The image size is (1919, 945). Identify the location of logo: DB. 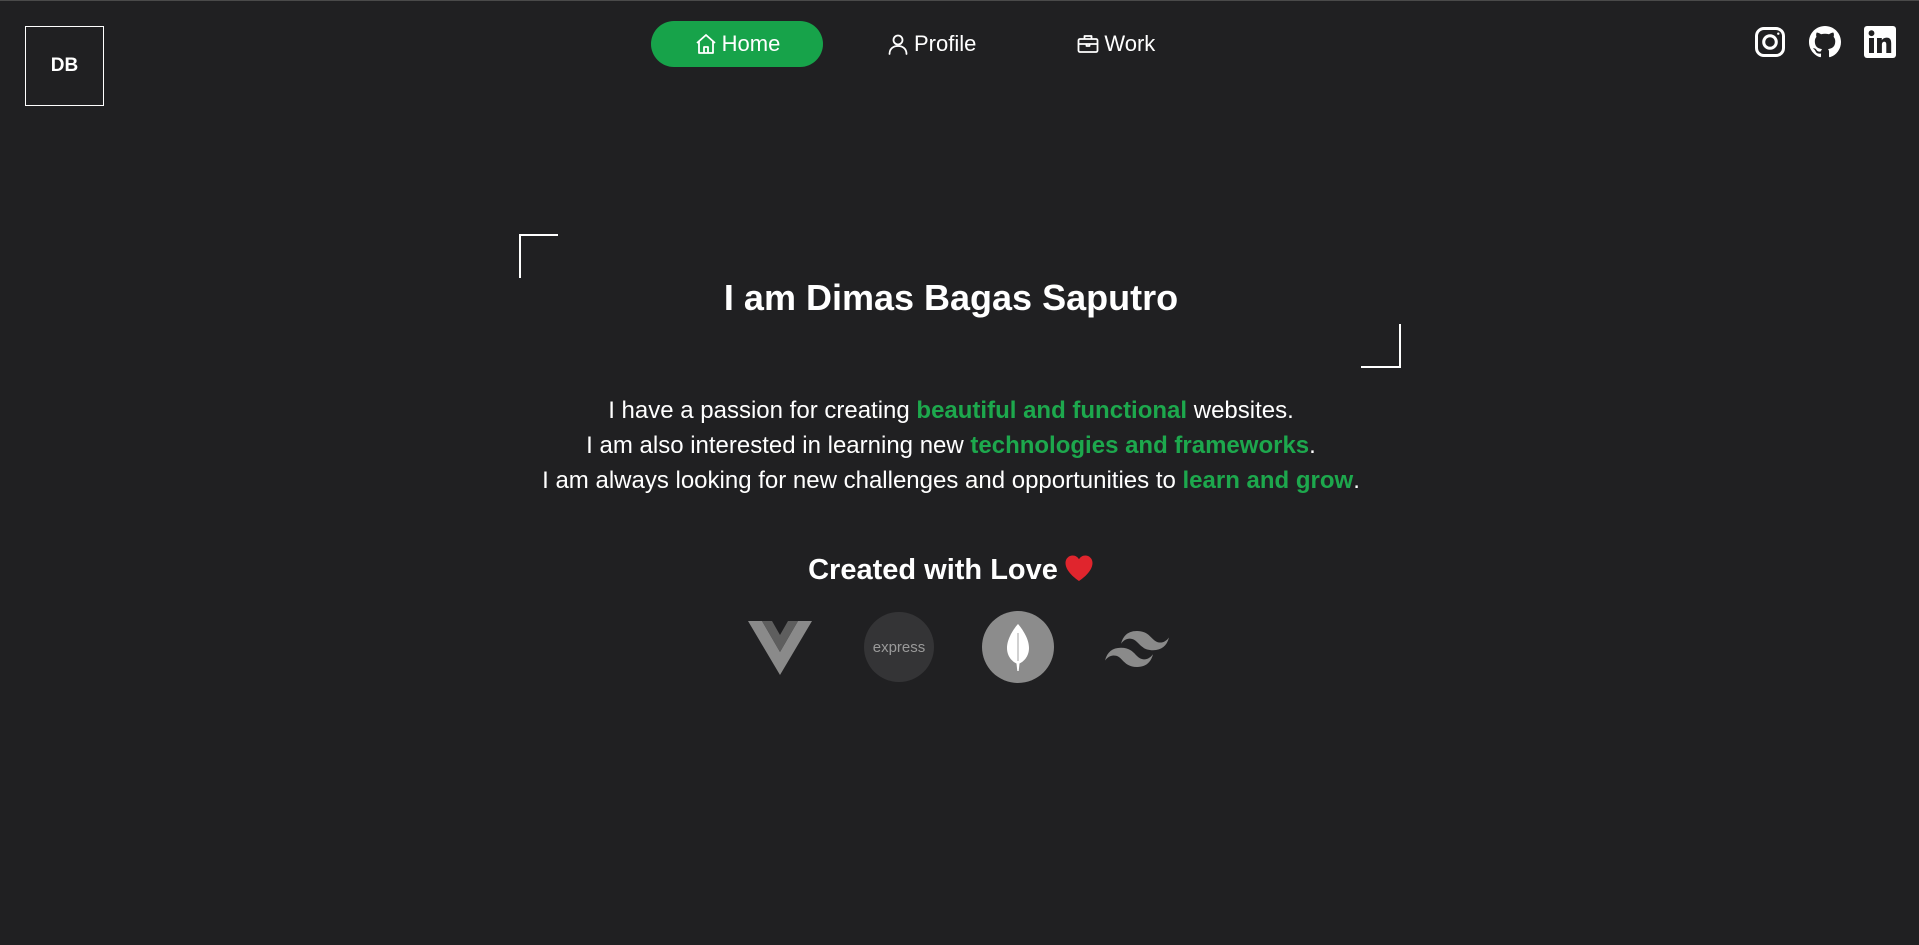
(64, 66).